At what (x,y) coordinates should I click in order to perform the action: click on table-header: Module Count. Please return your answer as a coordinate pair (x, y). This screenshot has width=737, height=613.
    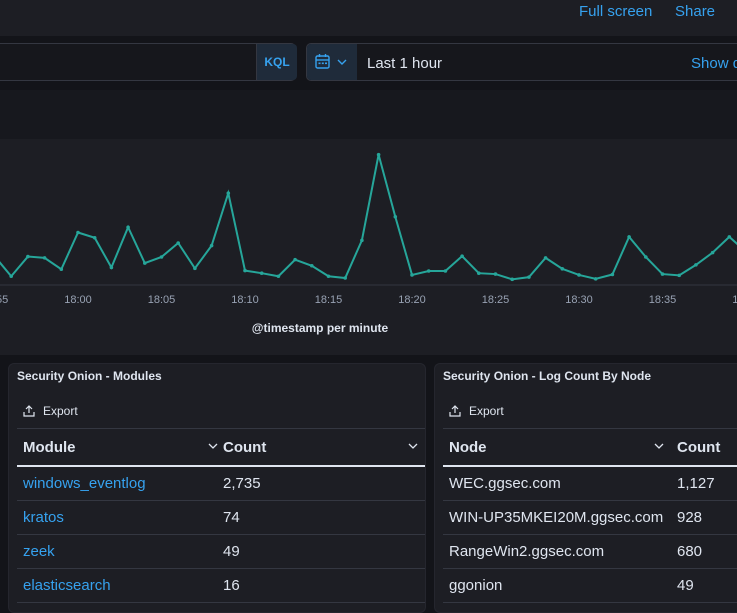
    Looking at the image, I should click on (221, 447).